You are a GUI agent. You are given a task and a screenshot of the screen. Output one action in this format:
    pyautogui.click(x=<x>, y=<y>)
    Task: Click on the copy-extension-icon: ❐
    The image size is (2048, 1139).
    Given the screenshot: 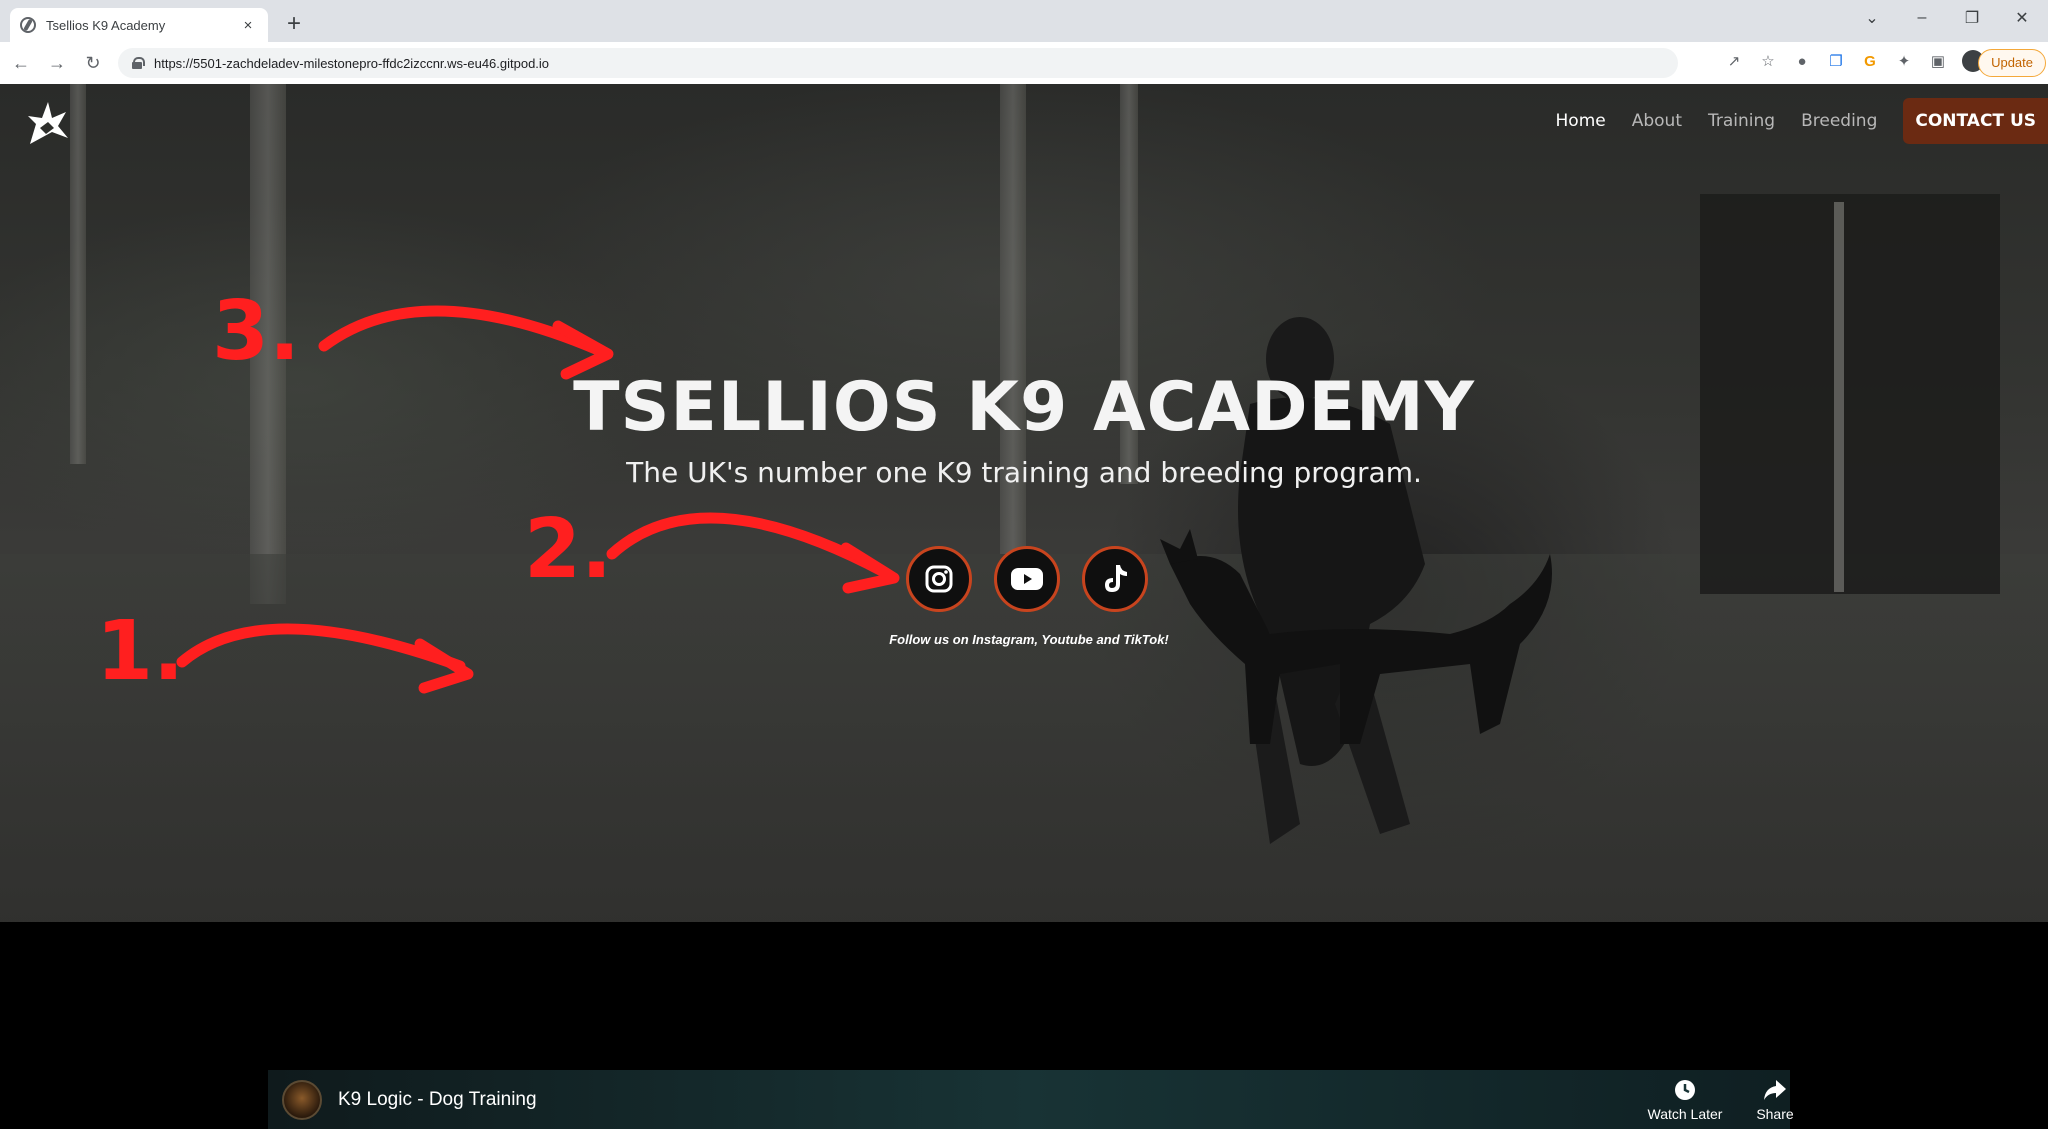 What is the action you would take?
    pyautogui.click(x=1836, y=61)
    